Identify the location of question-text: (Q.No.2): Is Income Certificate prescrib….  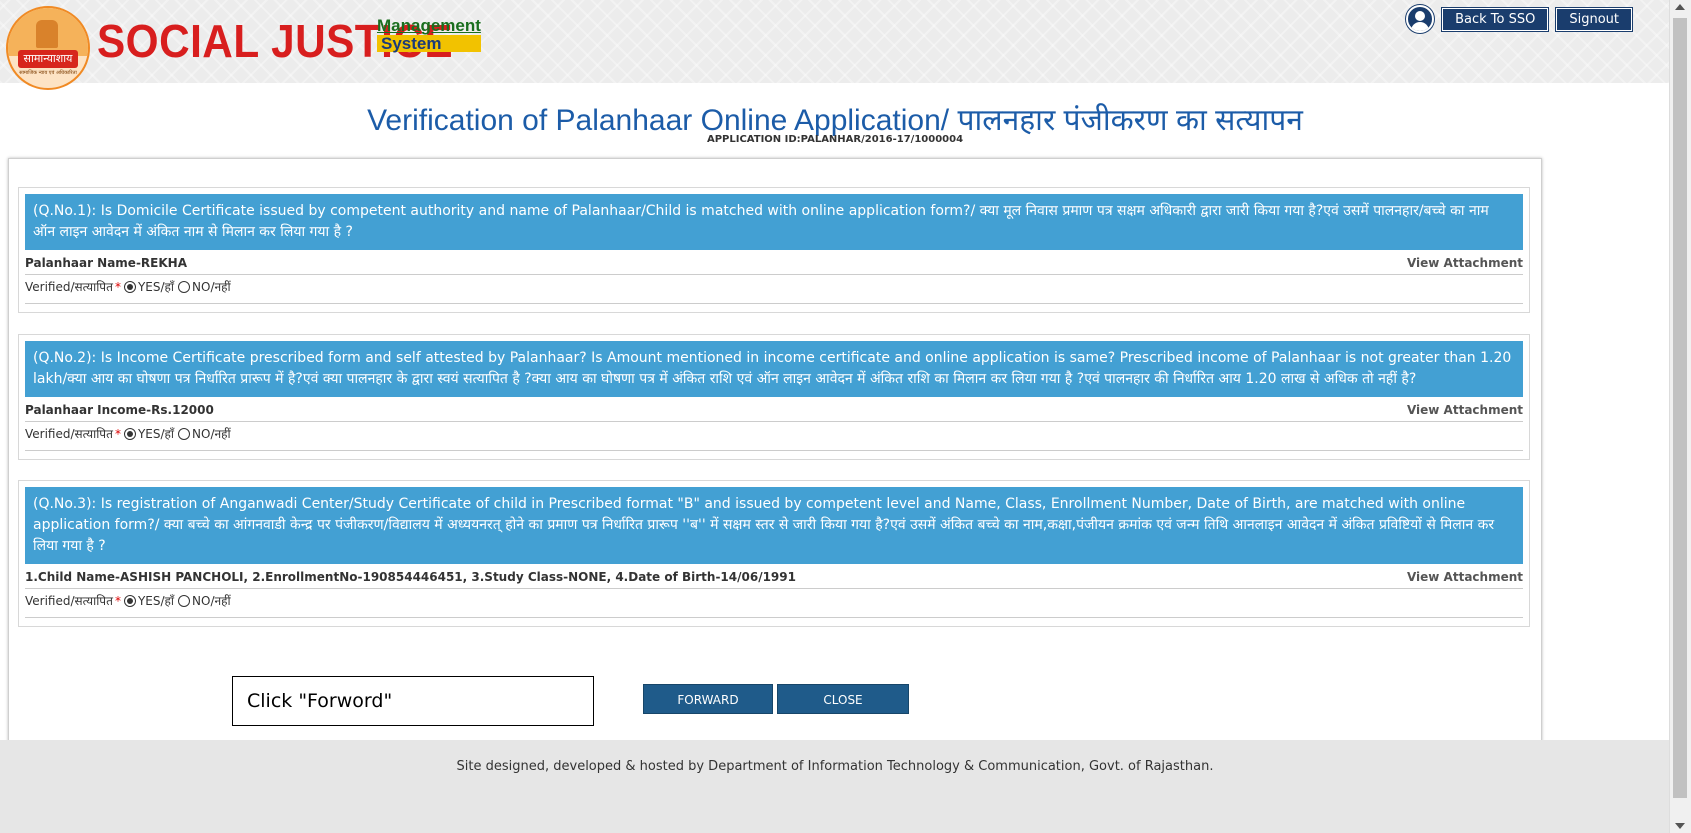
(774, 369).